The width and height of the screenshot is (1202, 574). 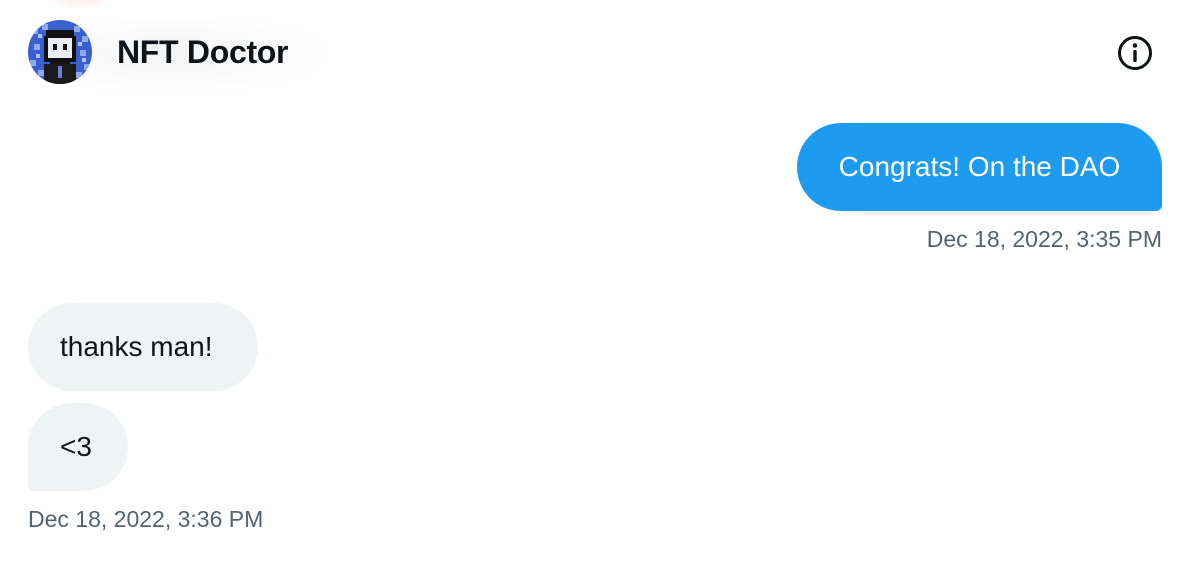 What do you see at coordinates (979, 167) in the screenshot?
I see `sent-message-bubble: Congrats! On the DAO` at bounding box center [979, 167].